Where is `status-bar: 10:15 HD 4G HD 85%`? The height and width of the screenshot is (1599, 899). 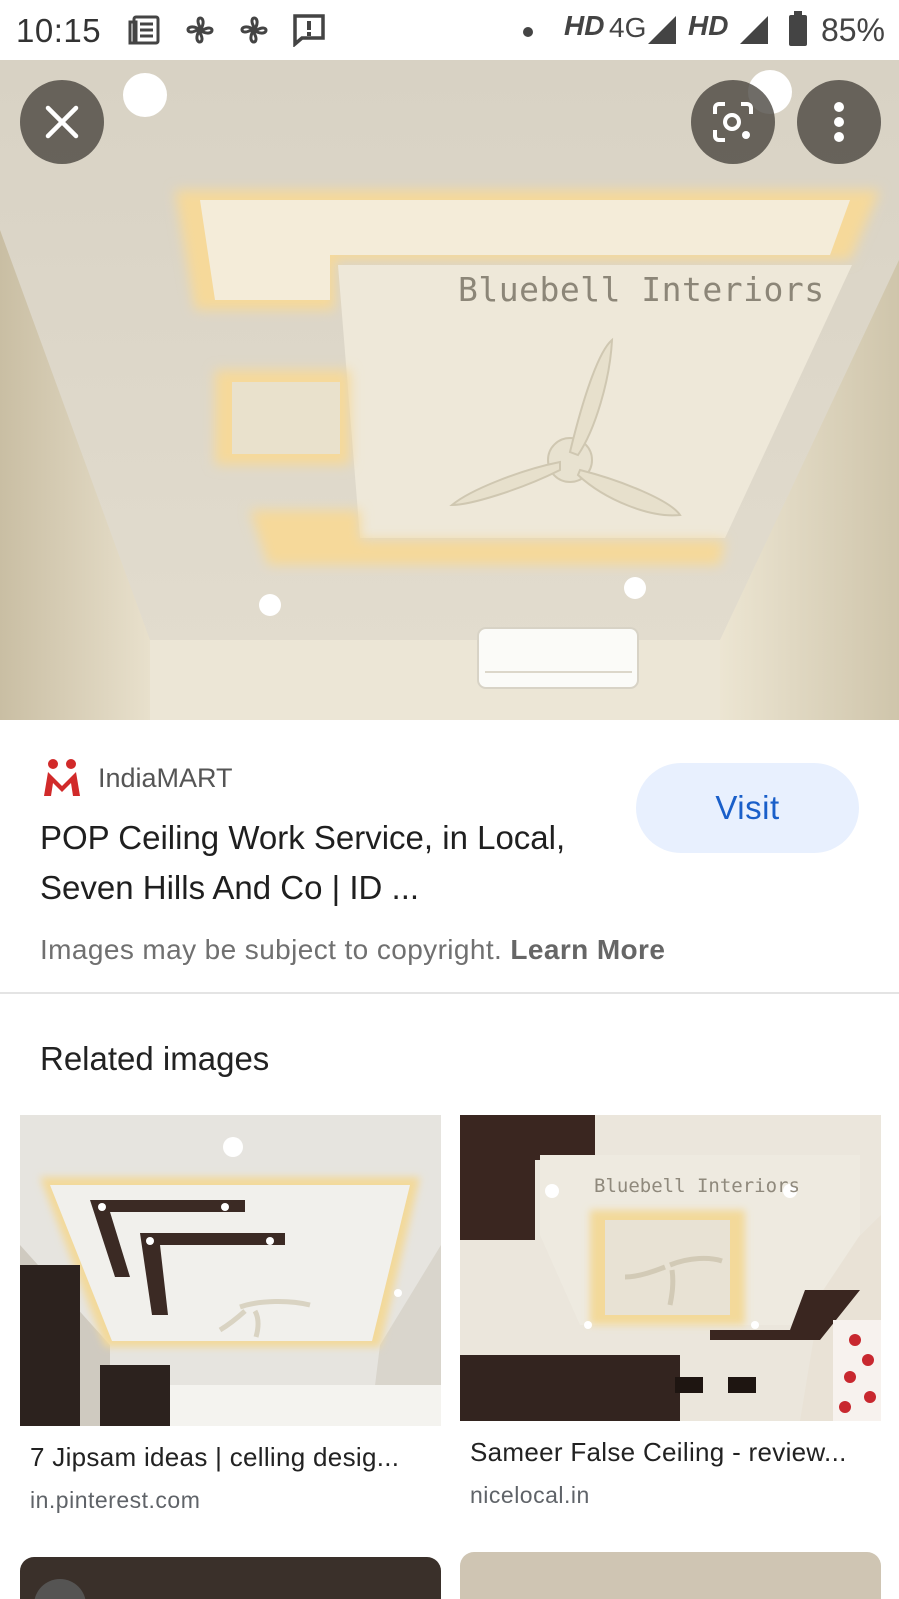
status-bar: 10:15 HD 4G HD 85% is located at coordinates (449, 30).